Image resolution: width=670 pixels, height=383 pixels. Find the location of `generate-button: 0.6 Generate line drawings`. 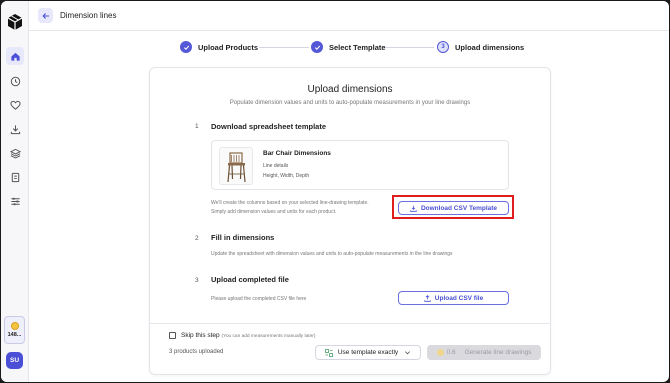

generate-button: 0.6 Generate line drawings is located at coordinates (484, 352).